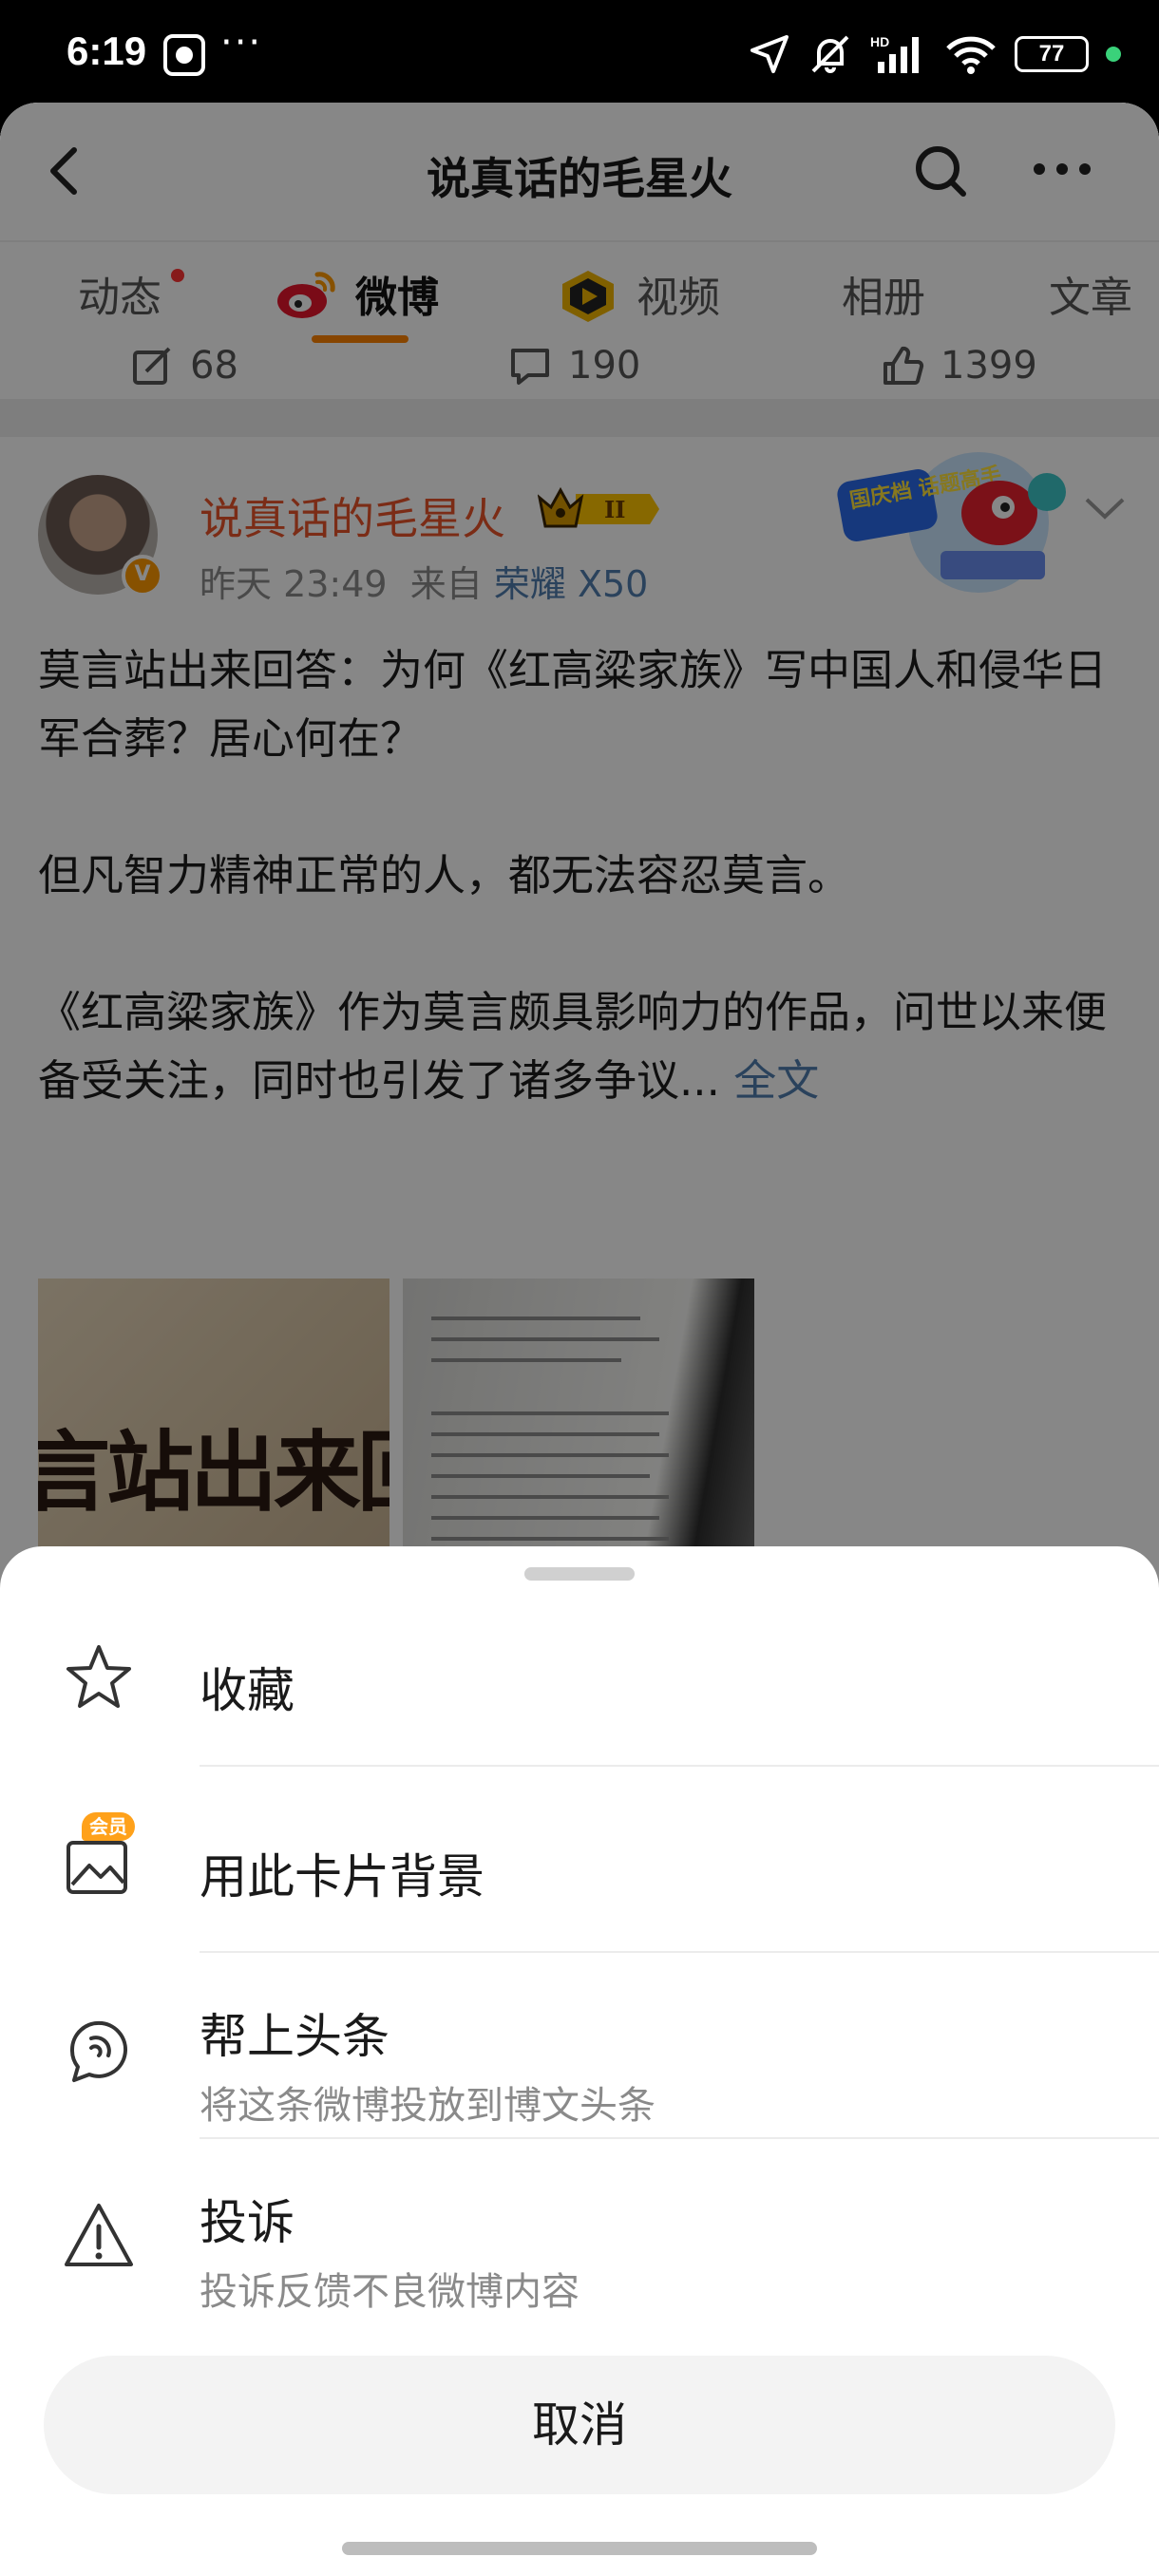  What do you see at coordinates (98, 2051) in the screenshot?
I see `headline-icon` at bounding box center [98, 2051].